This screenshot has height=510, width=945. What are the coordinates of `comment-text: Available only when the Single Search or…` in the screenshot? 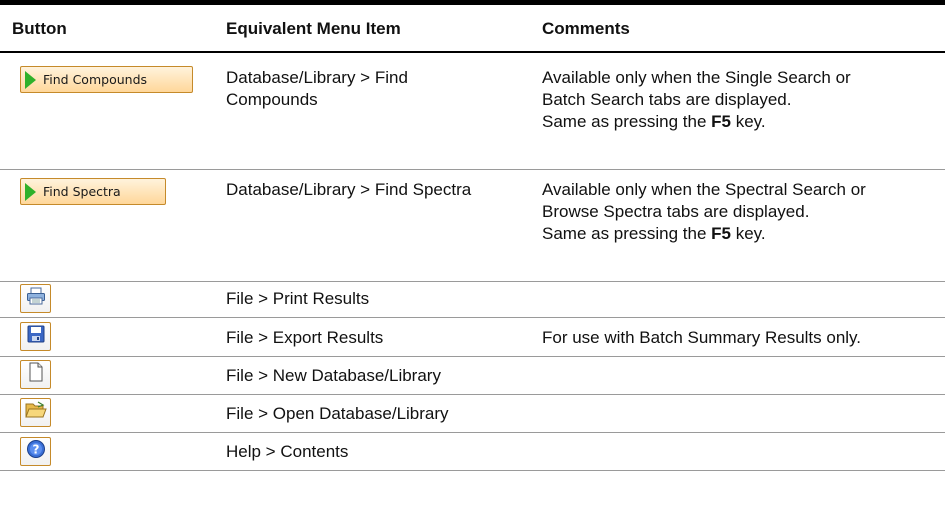 It's located at (742, 100).